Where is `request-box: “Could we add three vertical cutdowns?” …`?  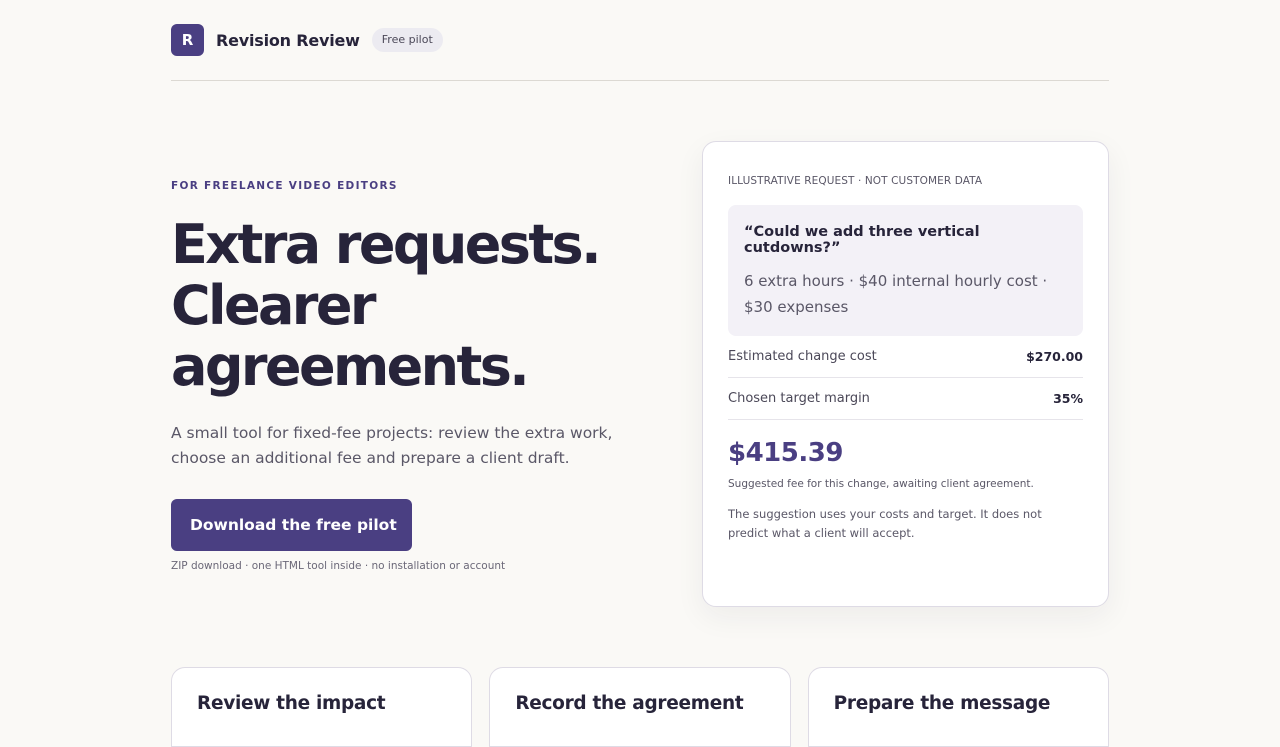 request-box: “Could we add three vertical cutdowns?” … is located at coordinates (905, 270).